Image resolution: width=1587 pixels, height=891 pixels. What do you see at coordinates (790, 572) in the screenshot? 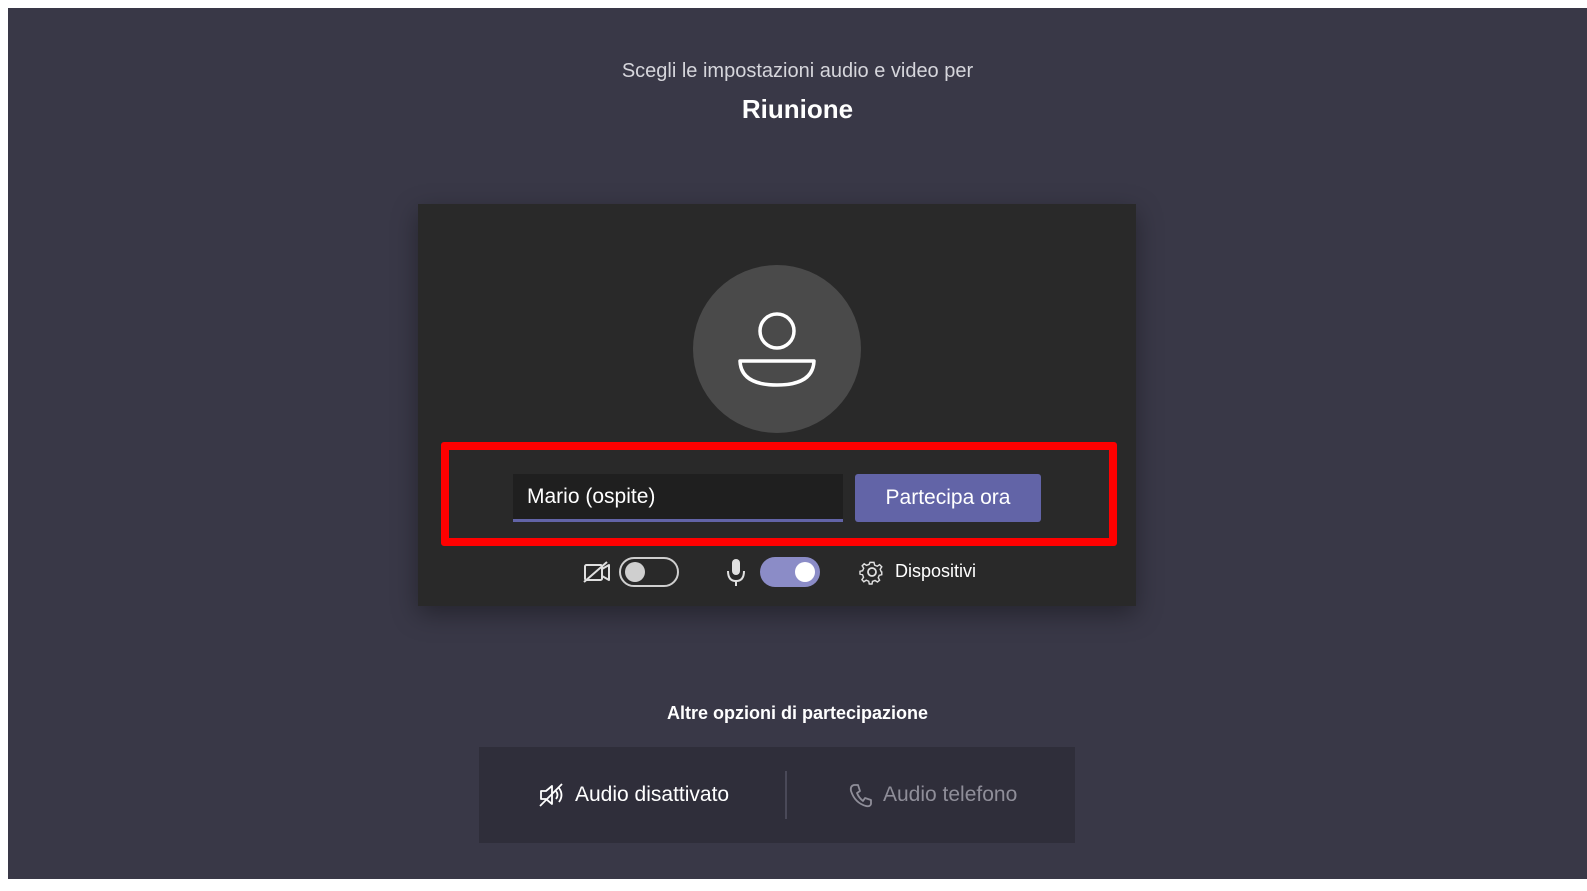
I see `microphone-toggle` at bounding box center [790, 572].